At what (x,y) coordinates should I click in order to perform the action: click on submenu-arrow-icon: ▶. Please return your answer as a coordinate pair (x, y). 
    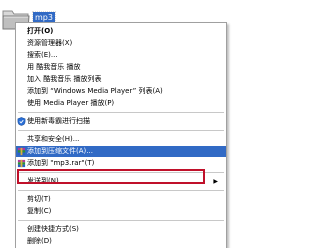
    Looking at the image, I should click on (215, 181).